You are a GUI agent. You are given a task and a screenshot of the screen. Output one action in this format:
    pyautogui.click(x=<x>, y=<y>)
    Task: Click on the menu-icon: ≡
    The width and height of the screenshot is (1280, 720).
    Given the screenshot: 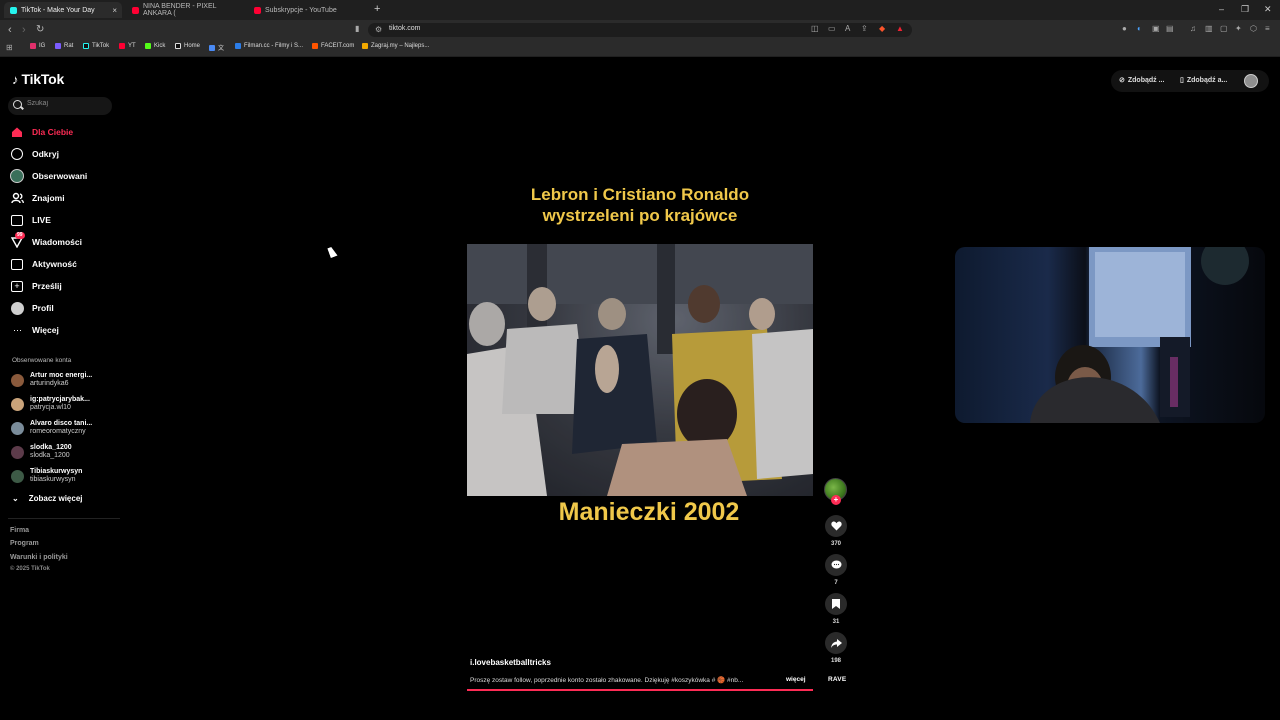 What is the action you would take?
    pyautogui.click(x=1267, y=28)
    